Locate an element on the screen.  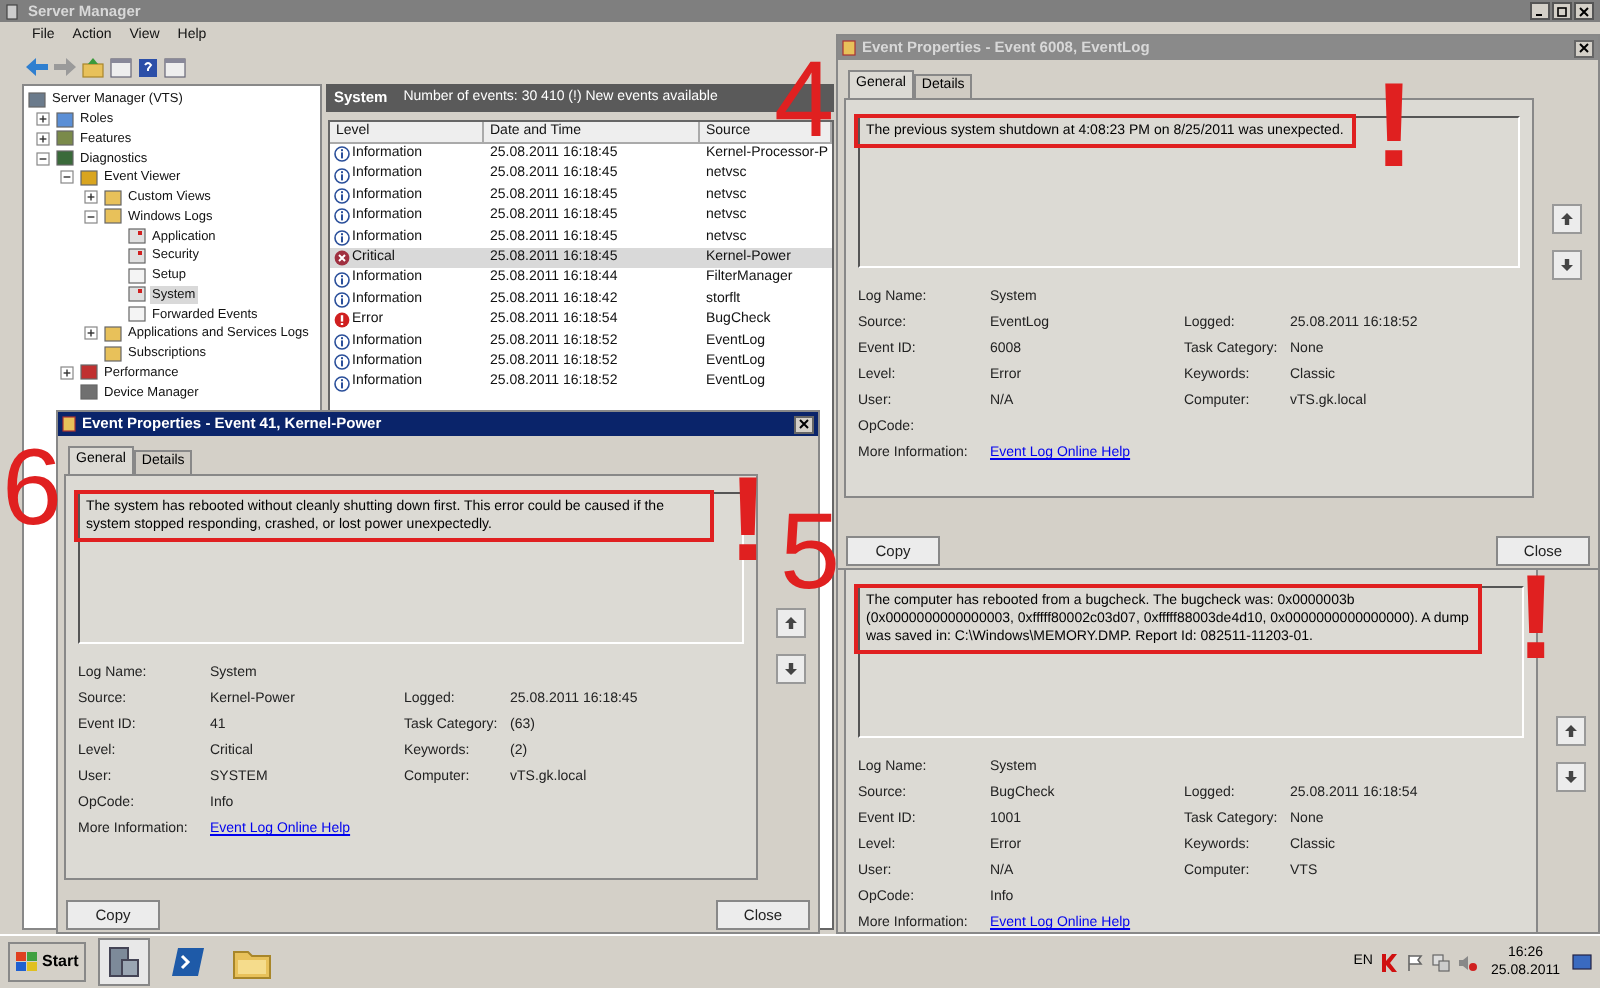
maximize-icon is located at coordinates (1562, 11).